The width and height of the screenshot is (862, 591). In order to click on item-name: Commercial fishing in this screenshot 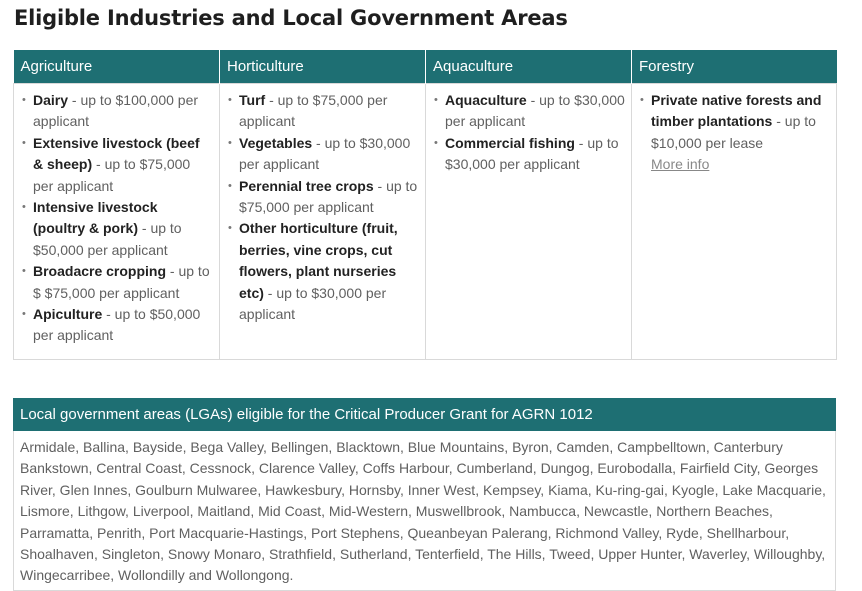, I will do `click(510, 142)`.